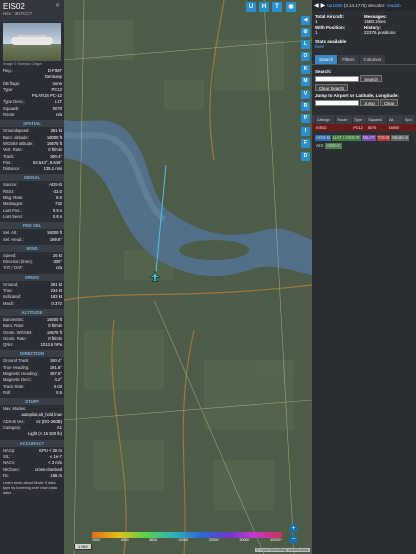 This screenshot has width=416, height=554. I want to click on collapse-arrow-icon: ◀, so click(305, 20).